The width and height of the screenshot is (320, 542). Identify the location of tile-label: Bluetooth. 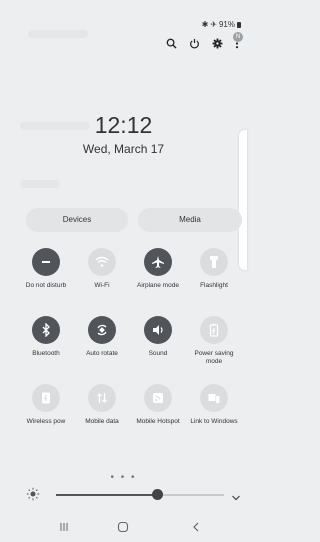
(46, 353).